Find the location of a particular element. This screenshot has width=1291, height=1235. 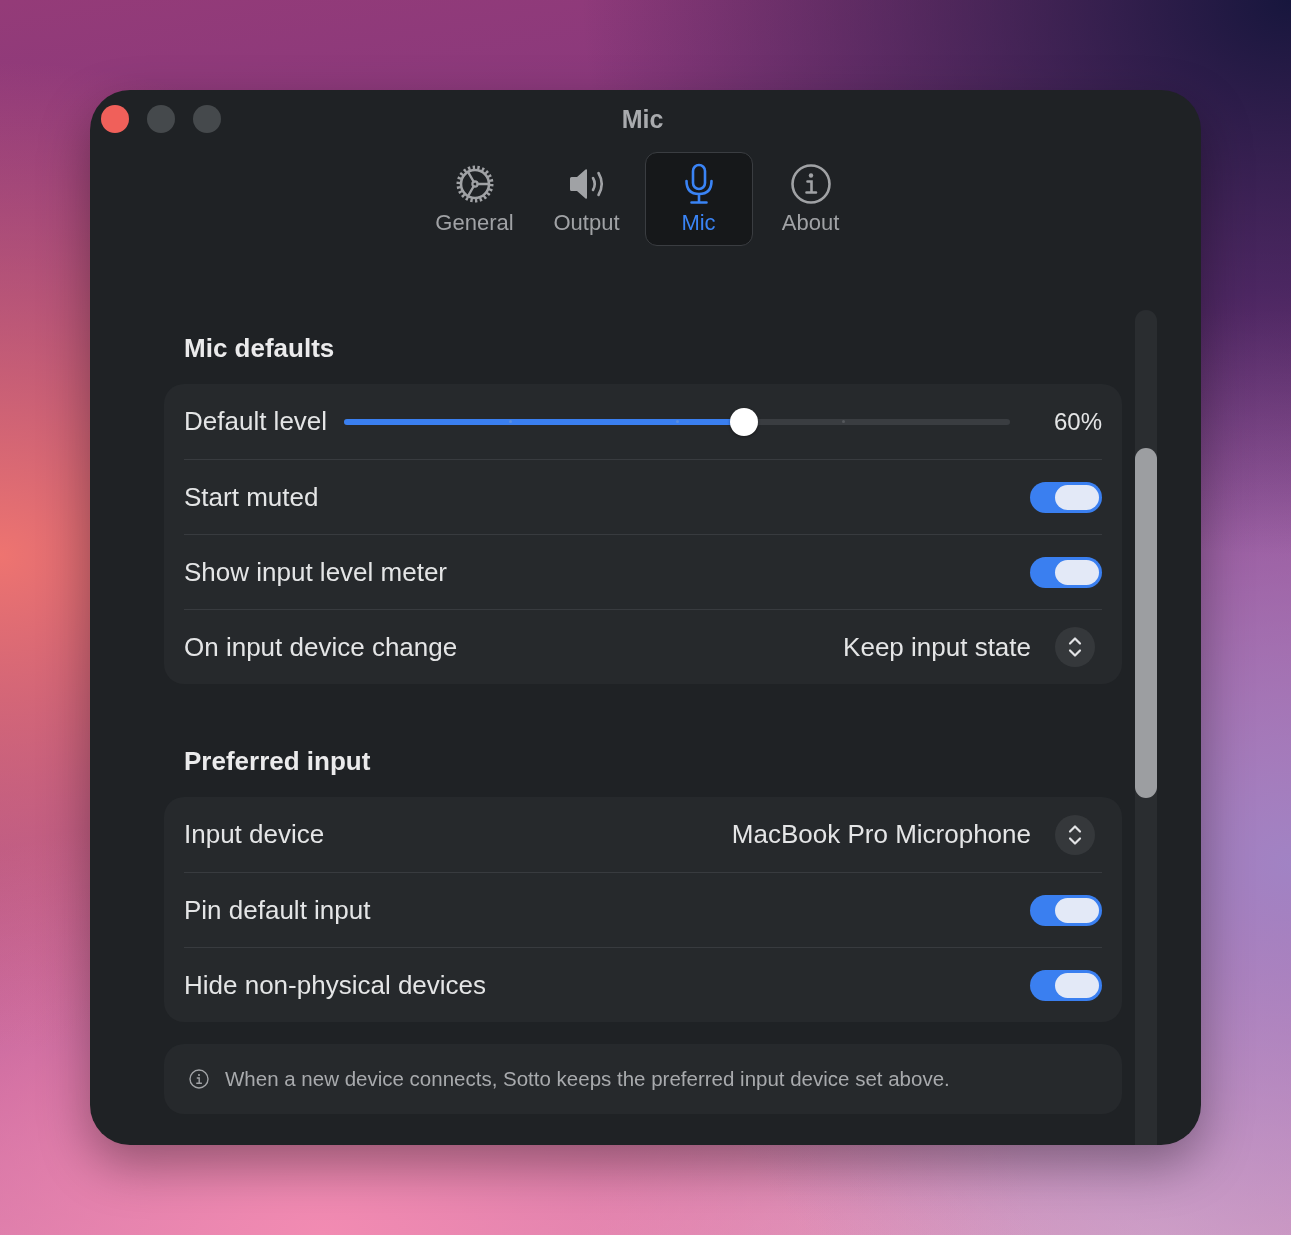

section-heading: Mic defaults is located at coordinates (259, 348).